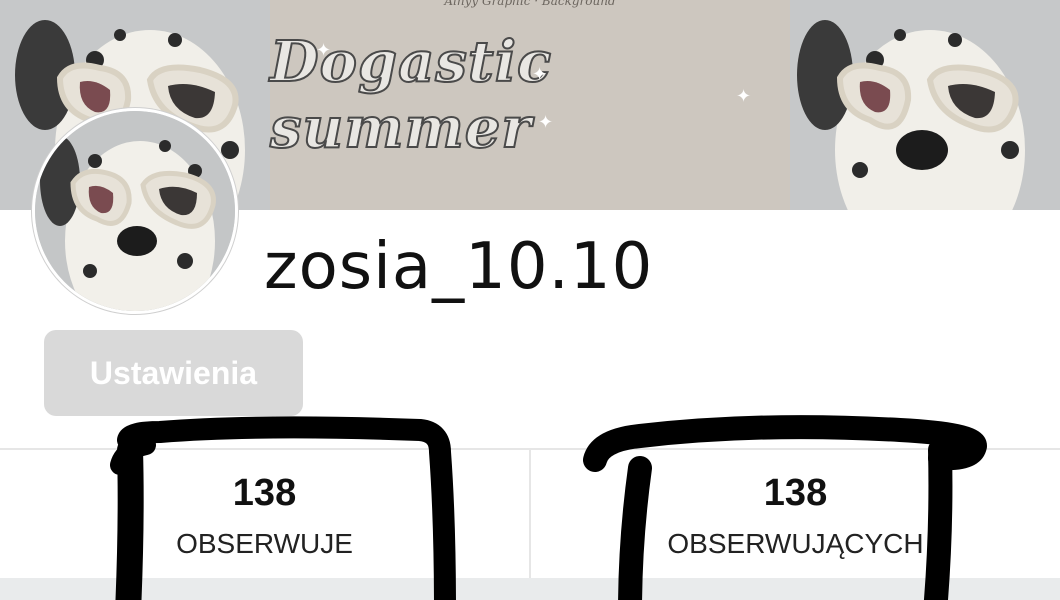 This screenshot has width=1060, height=600. I want to click on stat-label: OBSERWUJE, so click(264, 543).